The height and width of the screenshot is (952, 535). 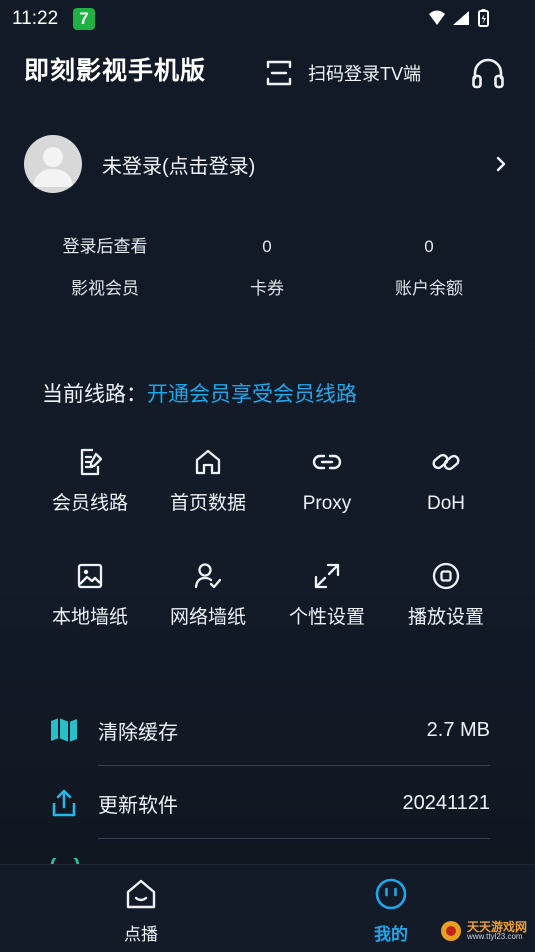 What do you see at coordinates (208, 576) in the screenshot?
I see `user-check-icon` at bounding box center [208, 576].